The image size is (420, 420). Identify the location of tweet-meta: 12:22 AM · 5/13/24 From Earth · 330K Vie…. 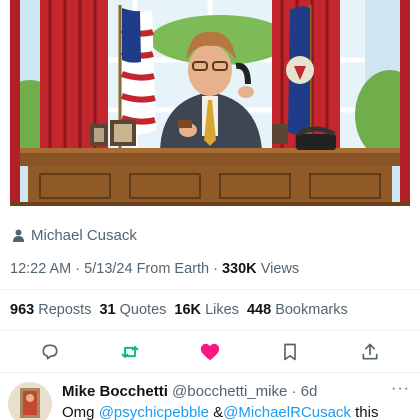
(155, 269).